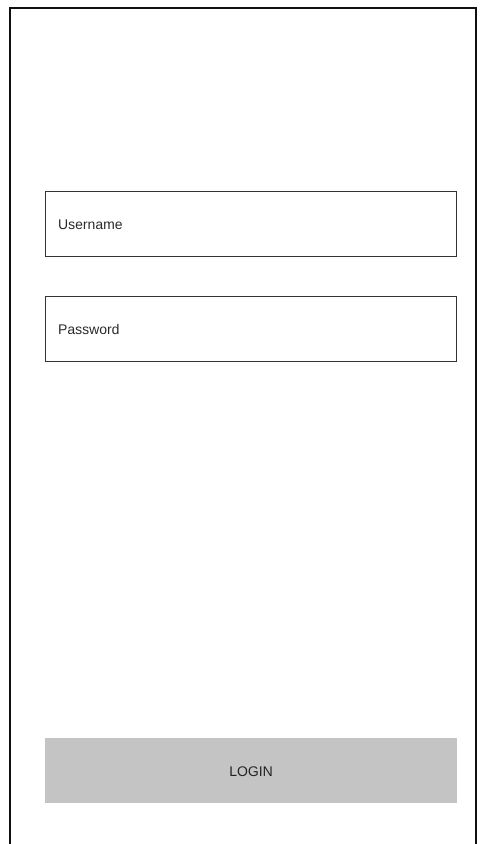  What do you see at coordinates (251, 770) in the screenshot?
I see `login-button: LOGIN` at bounding box center [251, 770].